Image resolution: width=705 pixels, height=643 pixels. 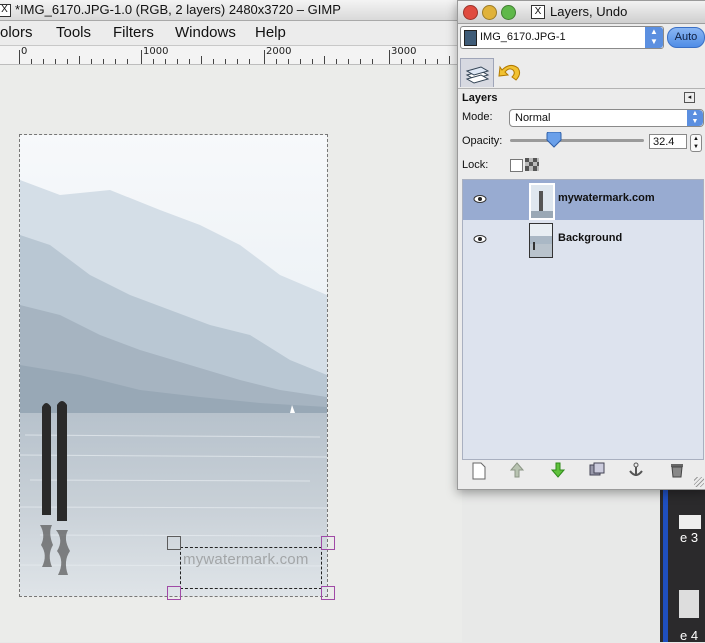 What do you see at coordinates (508, 12) in the screenshot?
I see `zoom-button` at bounding box center [508, 12].